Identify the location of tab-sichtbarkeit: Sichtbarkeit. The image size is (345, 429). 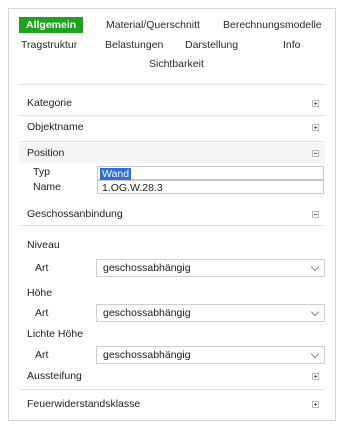
(176, 64).